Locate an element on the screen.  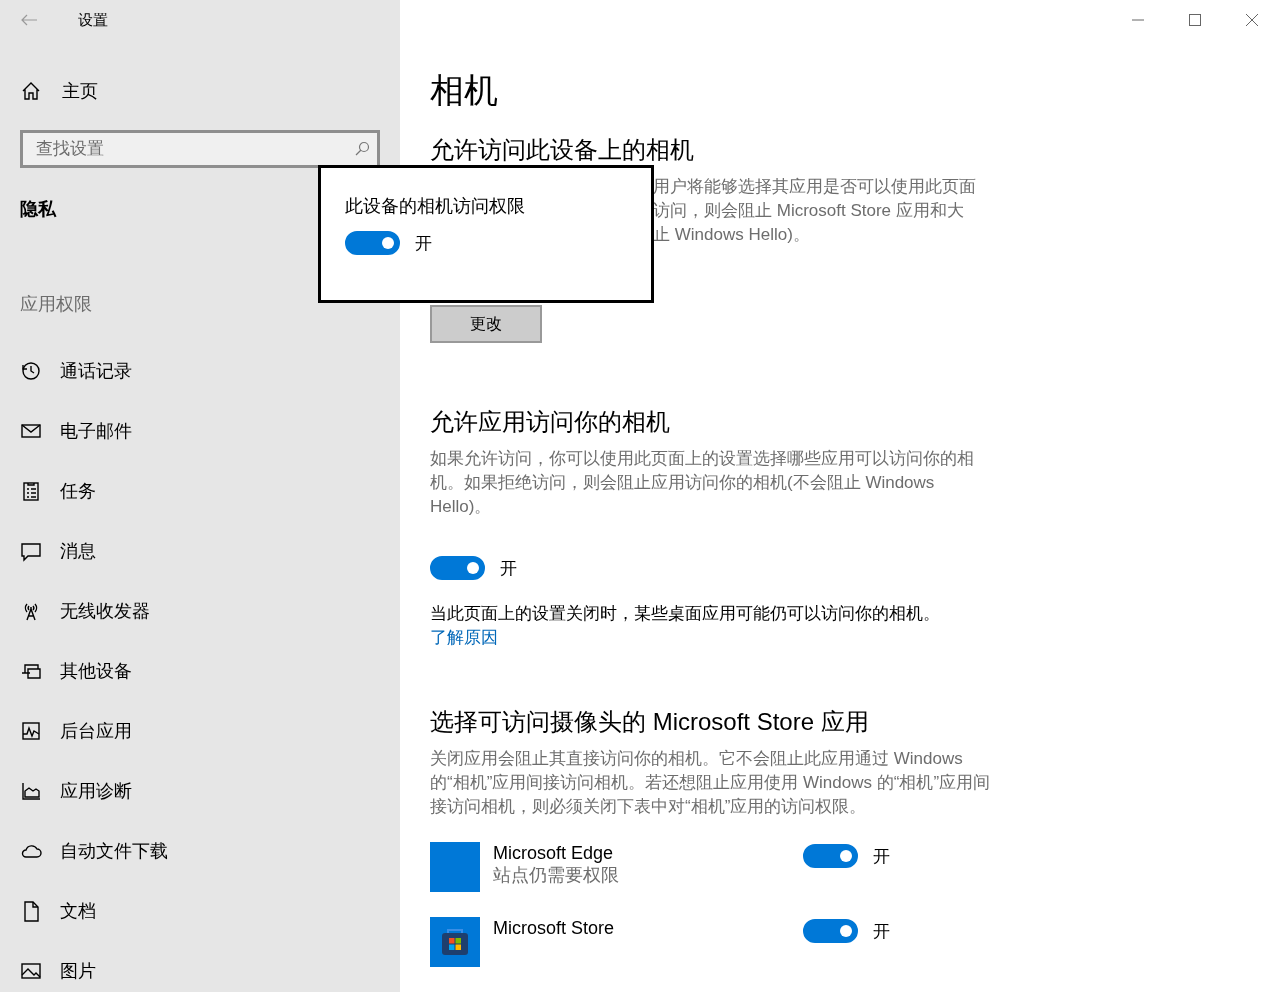
section-heading: 允许访问此设备上的相机 is located at coordinates (562, 150).